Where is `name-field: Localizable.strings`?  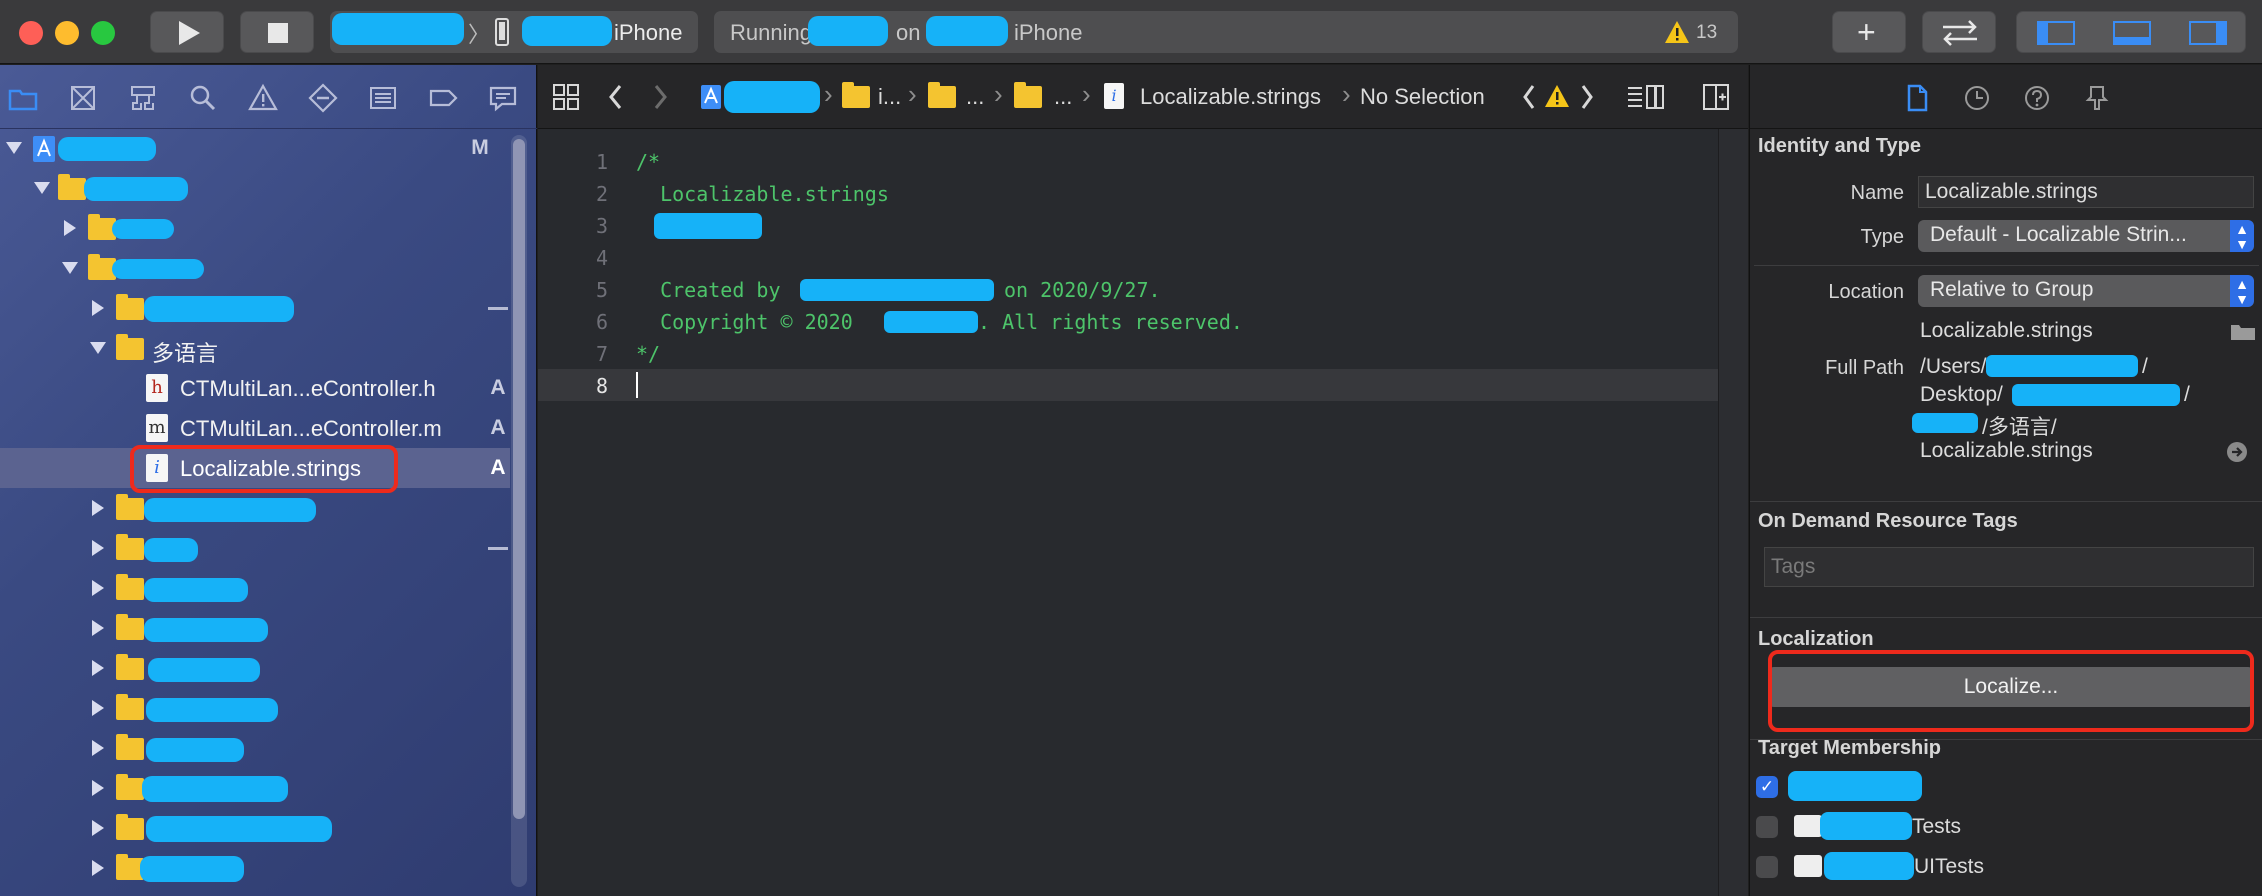
name-field: Localizable.strings is located at coordinates (2086, 192).